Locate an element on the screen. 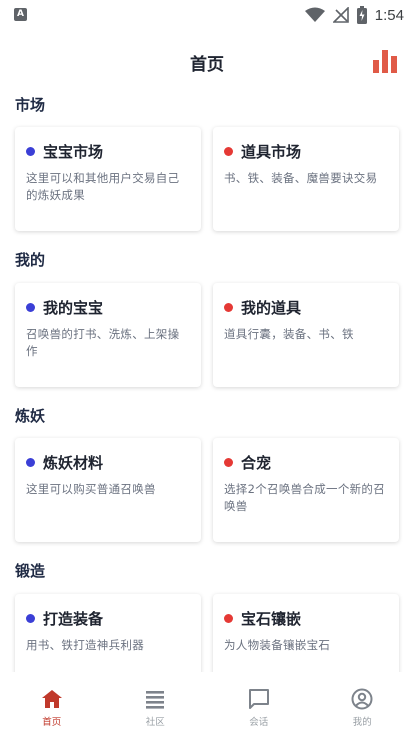 The image size is (414, 736). bottom-tab-bar: 首页 社区 会话 我的 is located at coordinates (207, 704).